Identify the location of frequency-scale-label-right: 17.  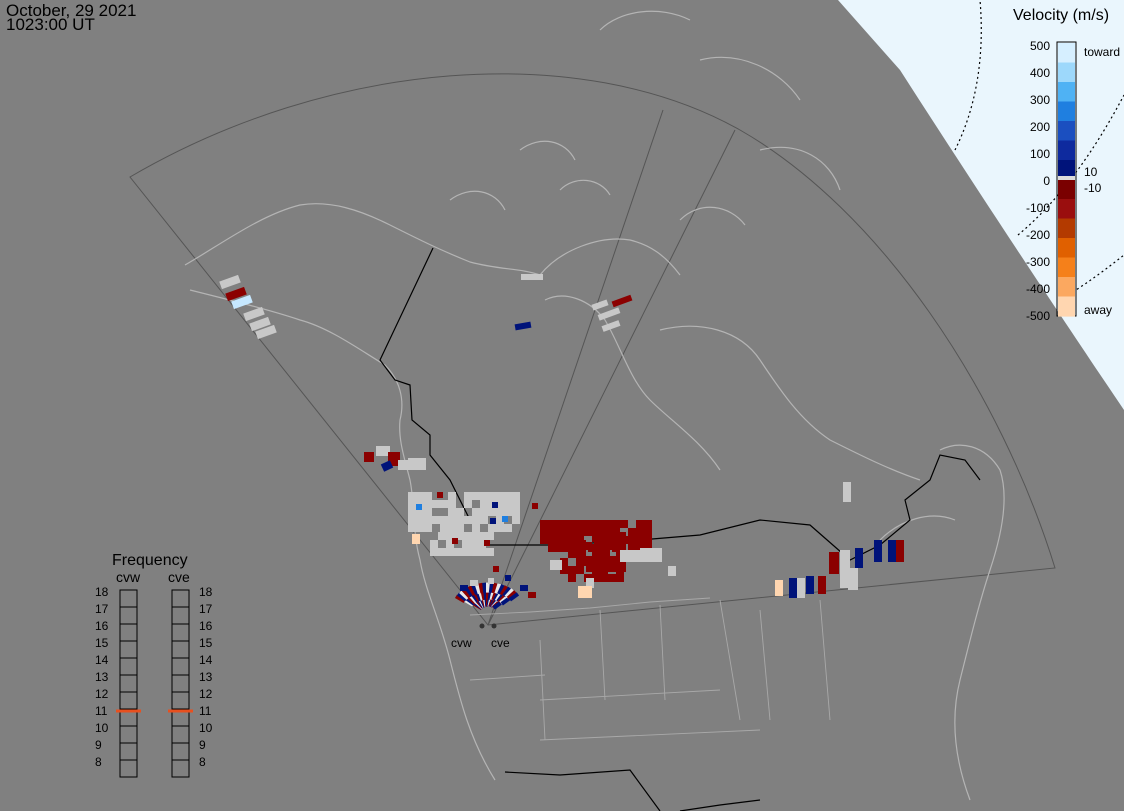
(206, 609).